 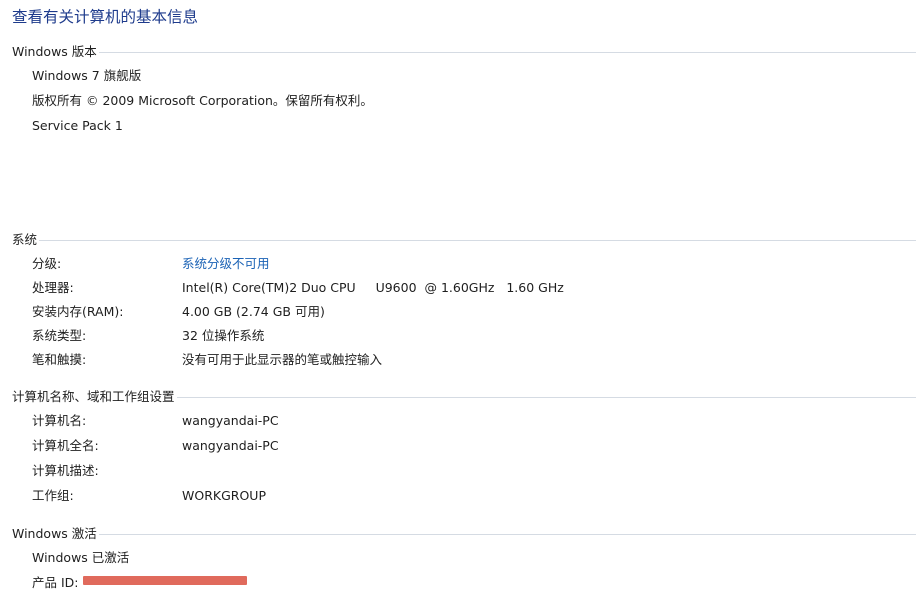 I want to click on computer-name-title: 计算机名称、域和工作组设置, so click(x=93, y=396).